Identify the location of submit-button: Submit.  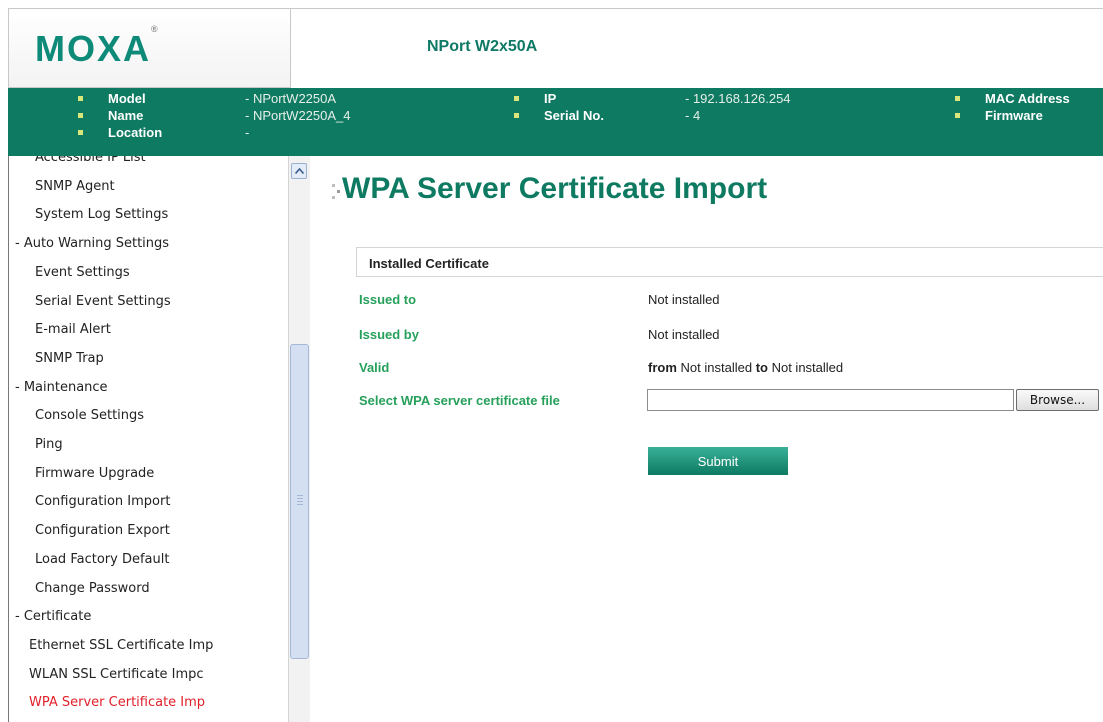
(718, 461).